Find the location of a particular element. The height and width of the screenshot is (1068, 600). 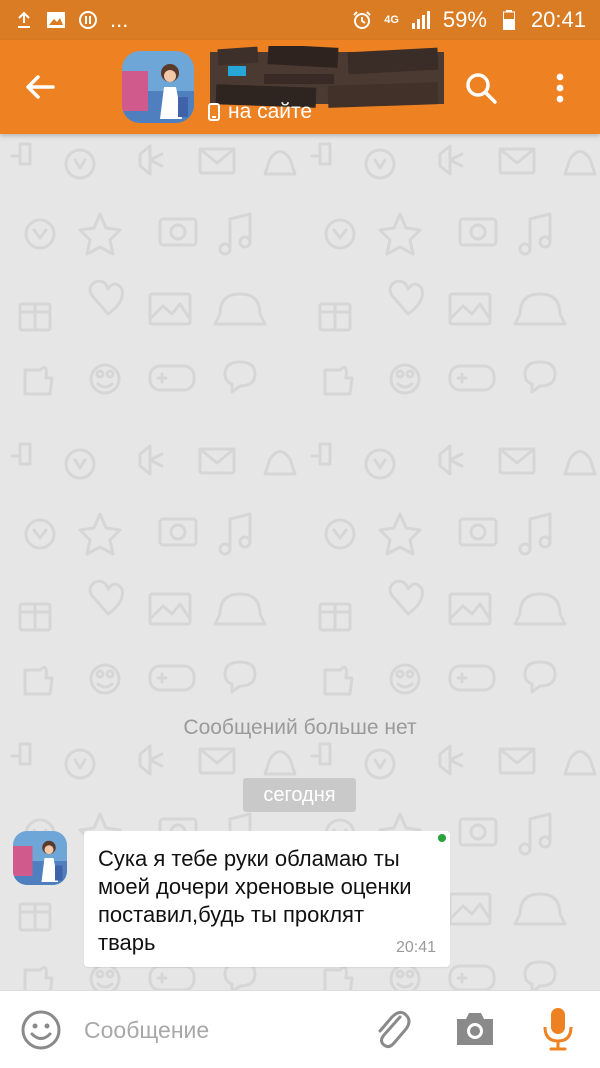

search-icon is located at coordinates (481, 88).